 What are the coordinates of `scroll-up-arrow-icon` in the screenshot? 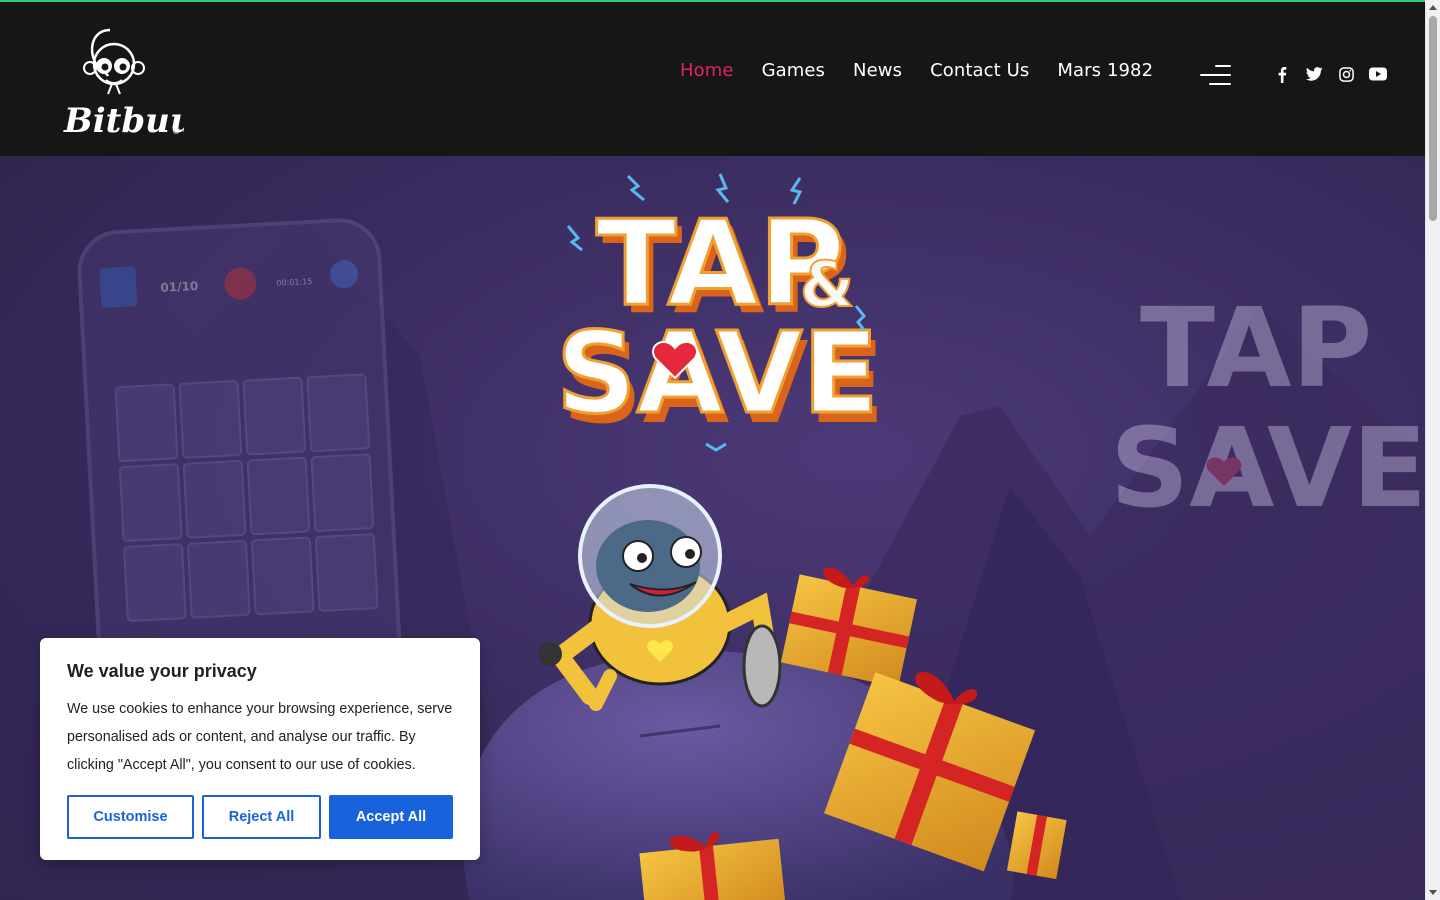 It's located at (1433, 7).